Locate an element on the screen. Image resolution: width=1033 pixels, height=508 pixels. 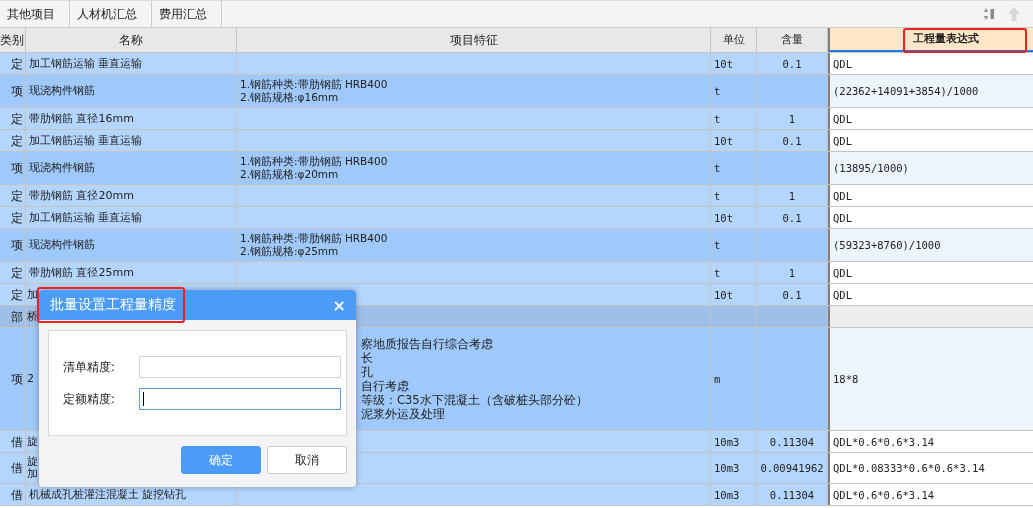
table-cell: 部 is located at coordinates (13, 316).